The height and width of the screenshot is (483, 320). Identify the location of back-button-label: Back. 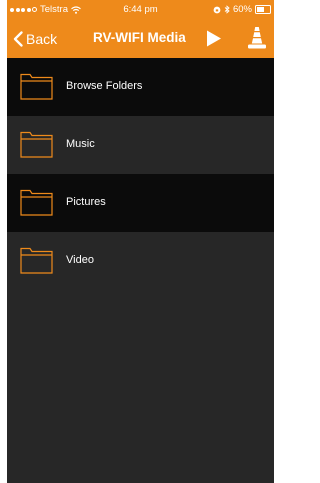
(42, 39).